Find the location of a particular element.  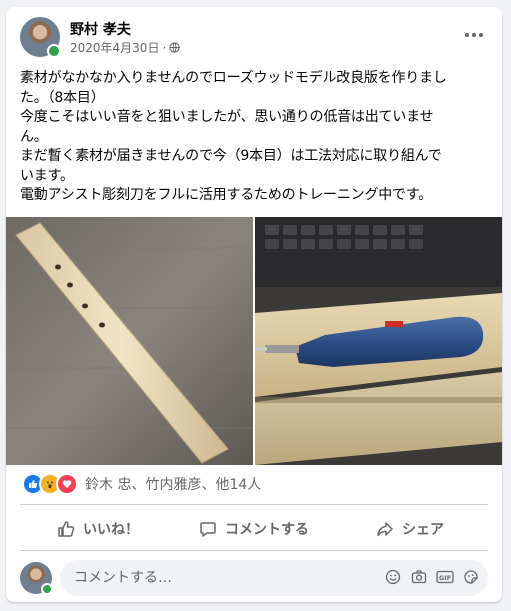

comment-button: コメントする is located at coordinates (254, 529).